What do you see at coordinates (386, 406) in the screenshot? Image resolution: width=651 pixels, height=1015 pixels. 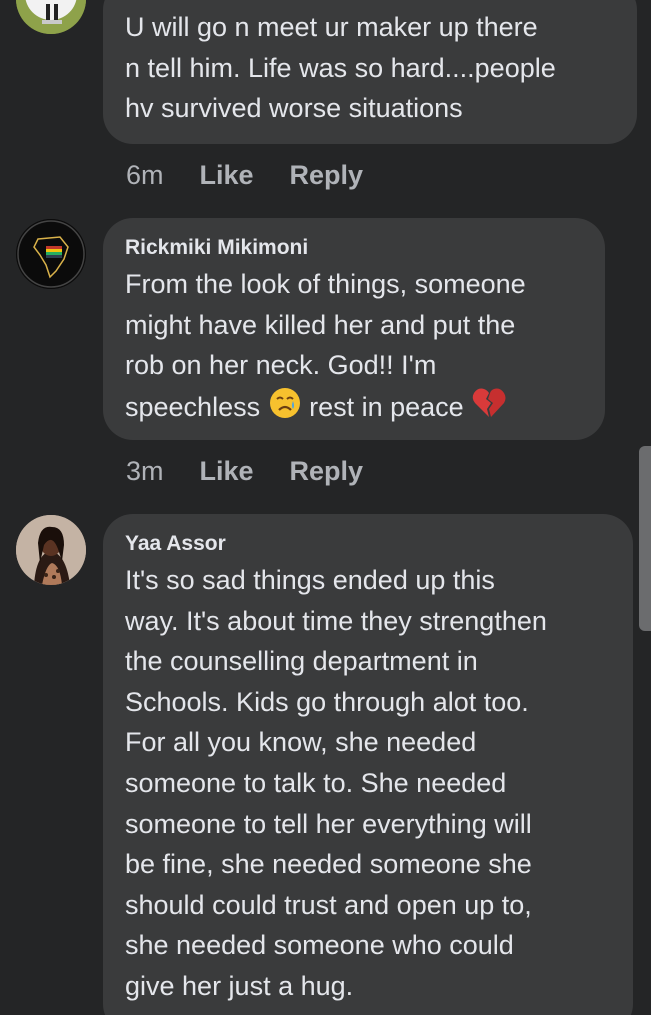 I see `comment-text-mid: rest in peace` at bounding box center [386, 406].